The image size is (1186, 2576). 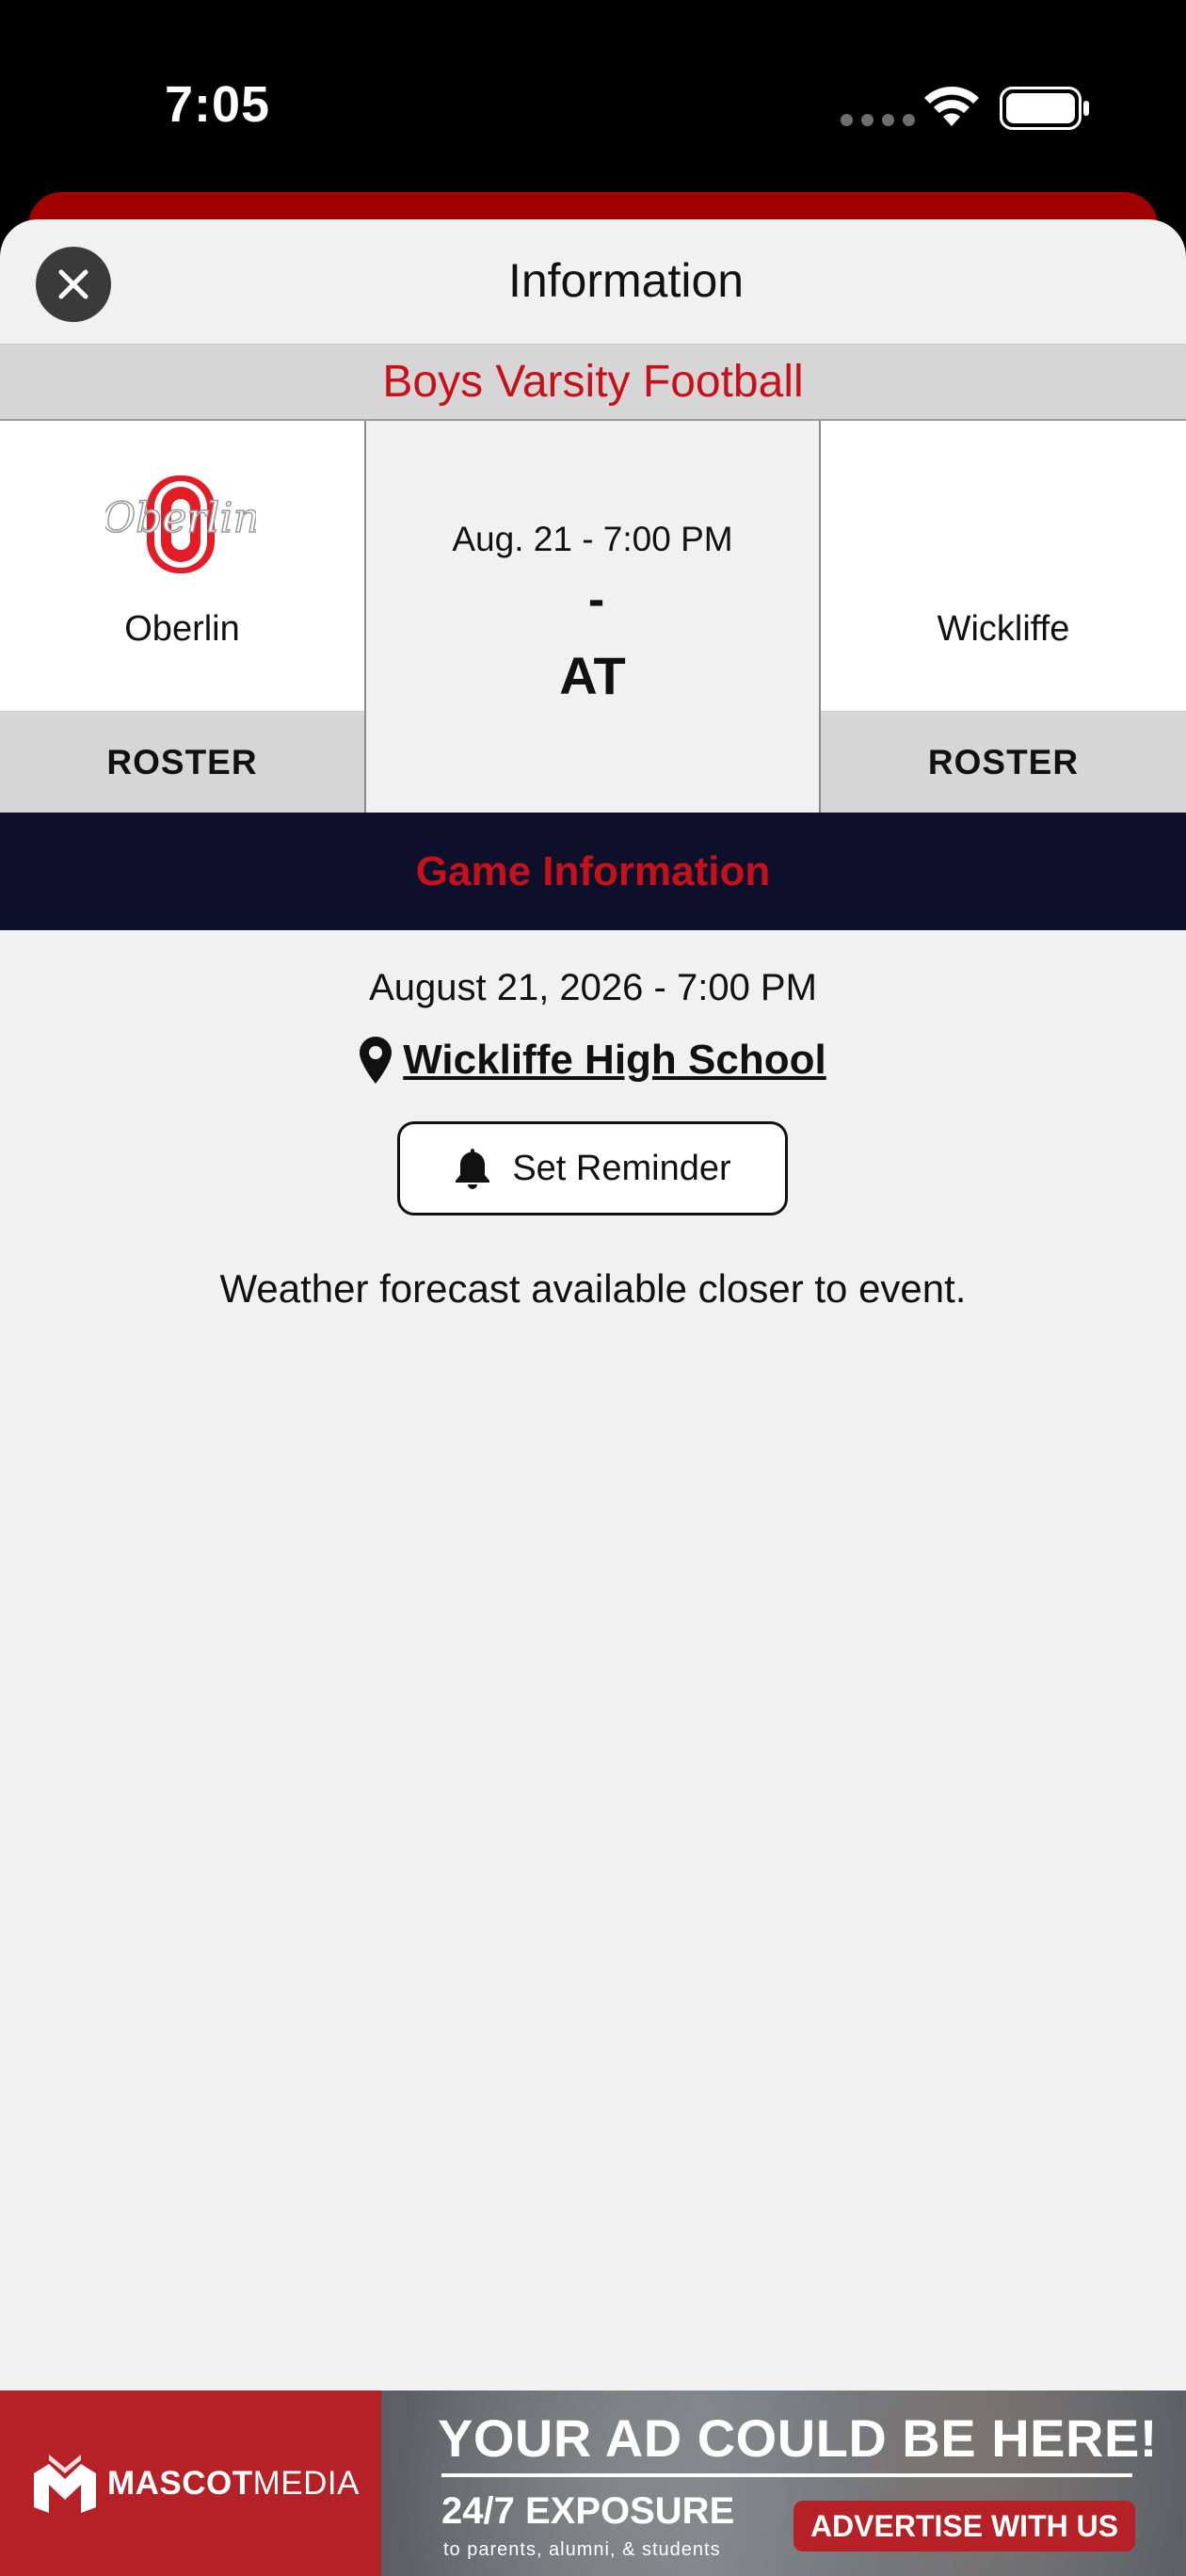 What do you see at coordinates (180, 518) in the screenshot?
I see `oberlin-logo-text: Oberlin` at bounding box center [180, 518].